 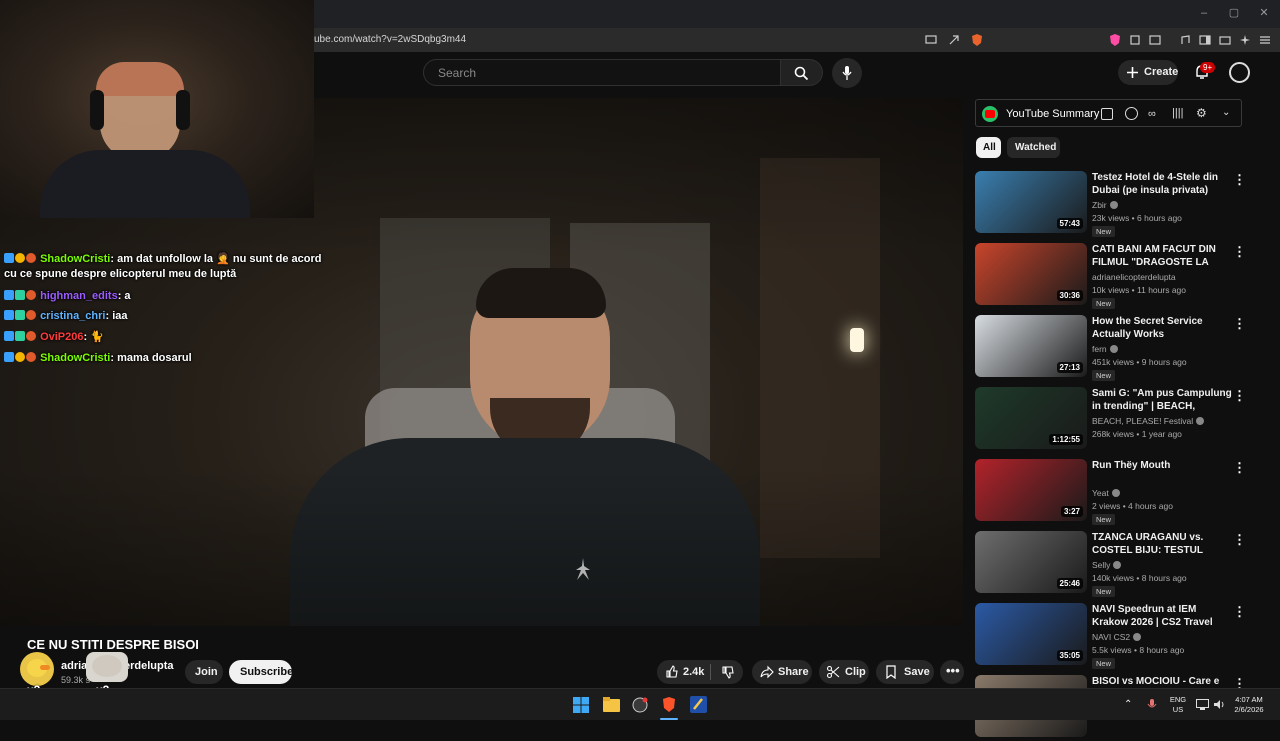 What do you see at coordinates (1204, 13) in the screenshot?
I see `minimize-icon: –` at bounding box center [1204, 13].